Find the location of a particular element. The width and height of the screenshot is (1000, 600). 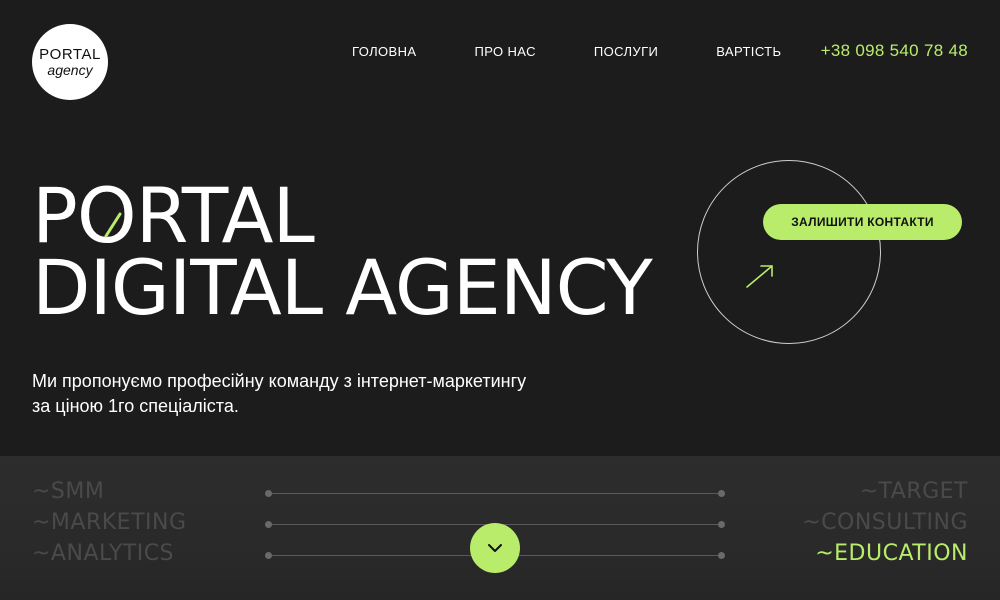

service-tag-target: ~TARGET is located at coordinates (914, 491).